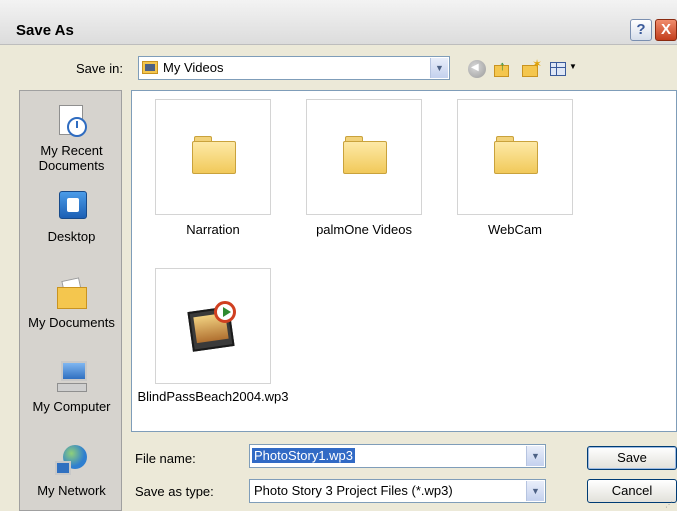 The height and width of the screenshot is (511, 677). I want to click on up-folder-icon: ↑, so click(503, 68).